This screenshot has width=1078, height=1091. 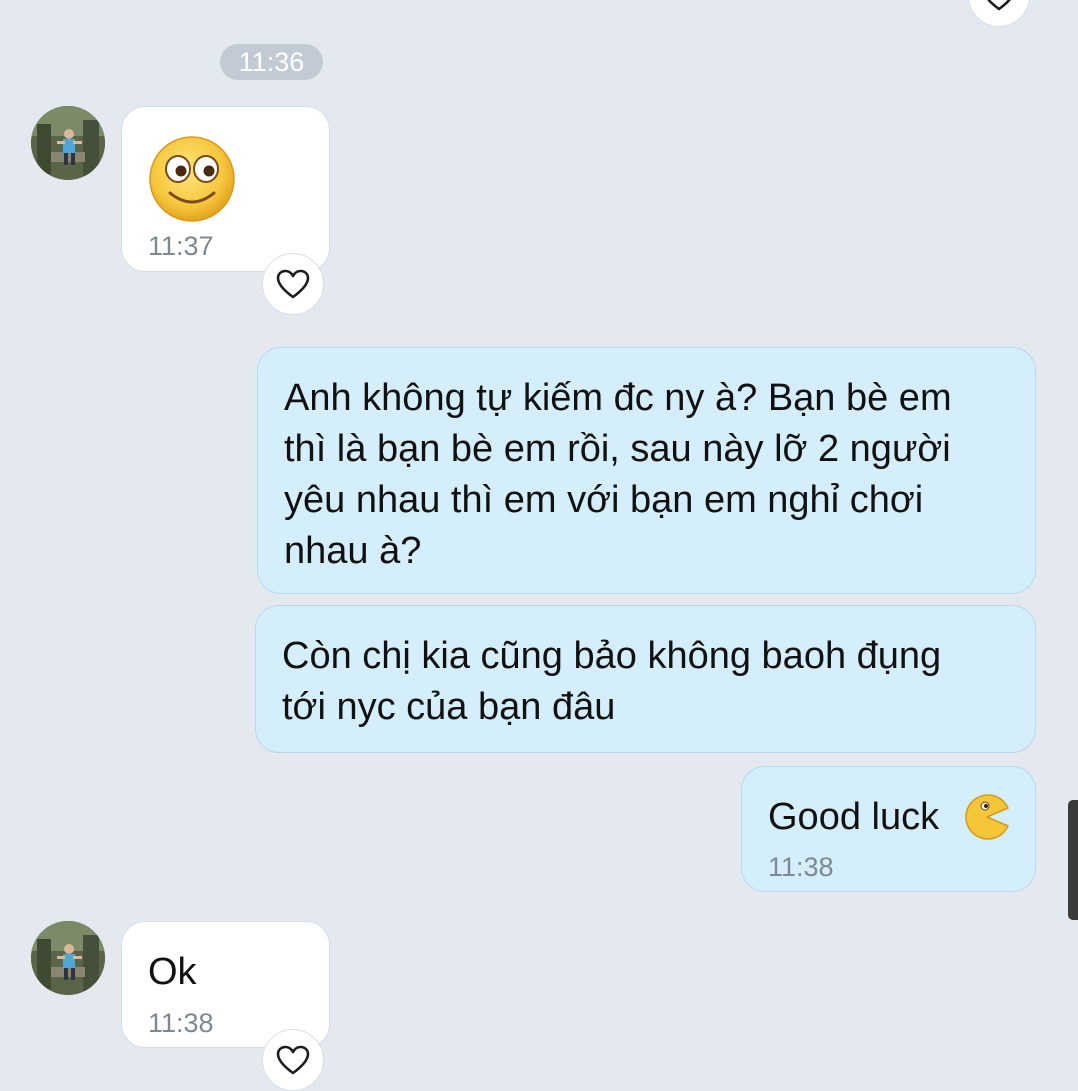 I want to click on scrollbar, so click(x=1073, y=860).